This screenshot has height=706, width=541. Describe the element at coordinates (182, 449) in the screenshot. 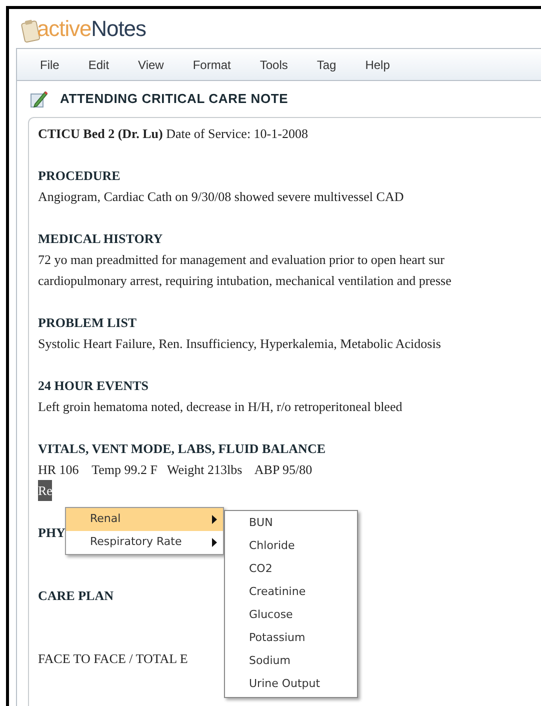

I see `section-heading: VITALS, VENT MODE, LABS, FLUID BALANCE` at that location.